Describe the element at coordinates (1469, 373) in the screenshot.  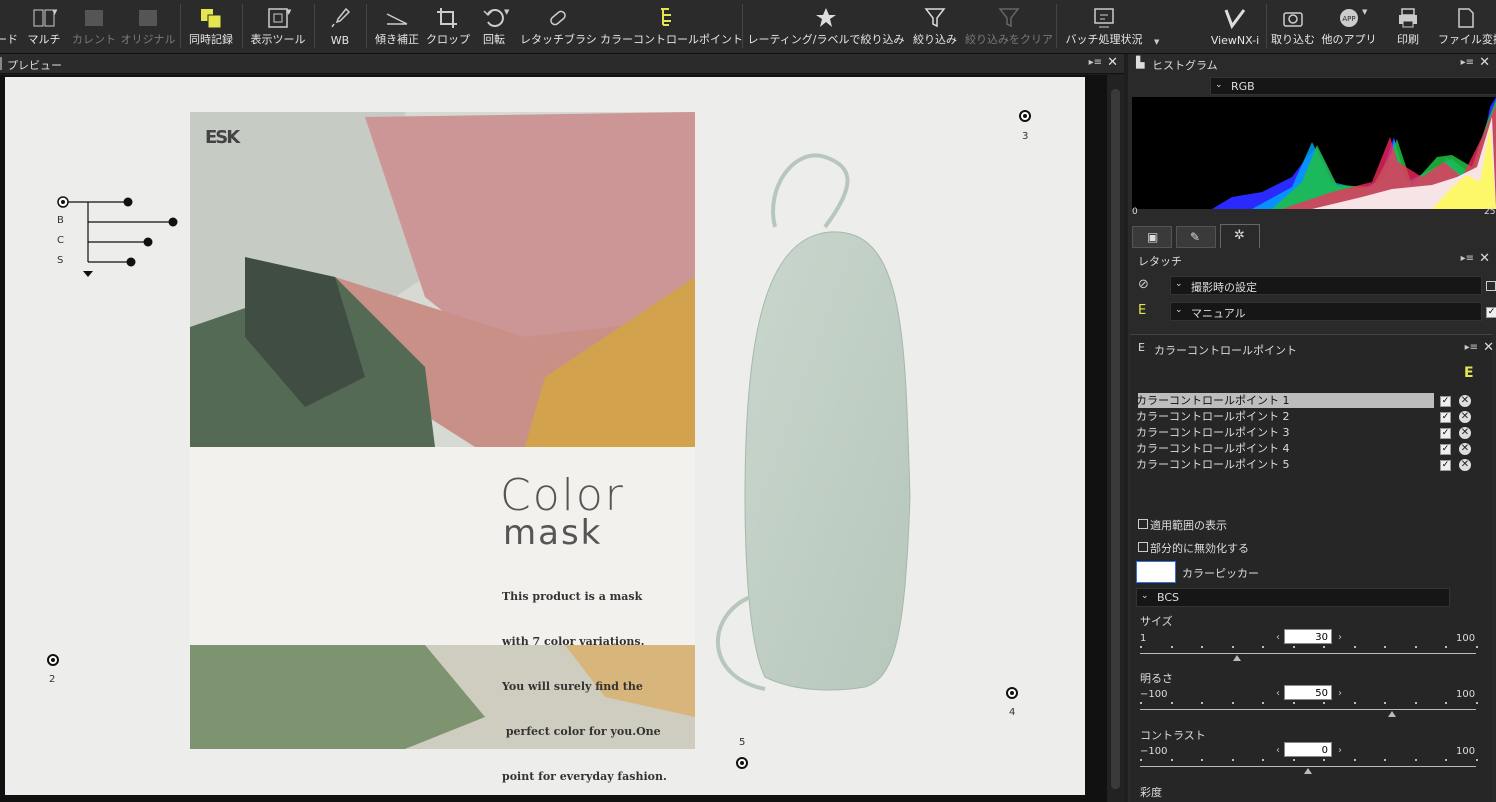
I see `add-control-point-button: E` at that location.